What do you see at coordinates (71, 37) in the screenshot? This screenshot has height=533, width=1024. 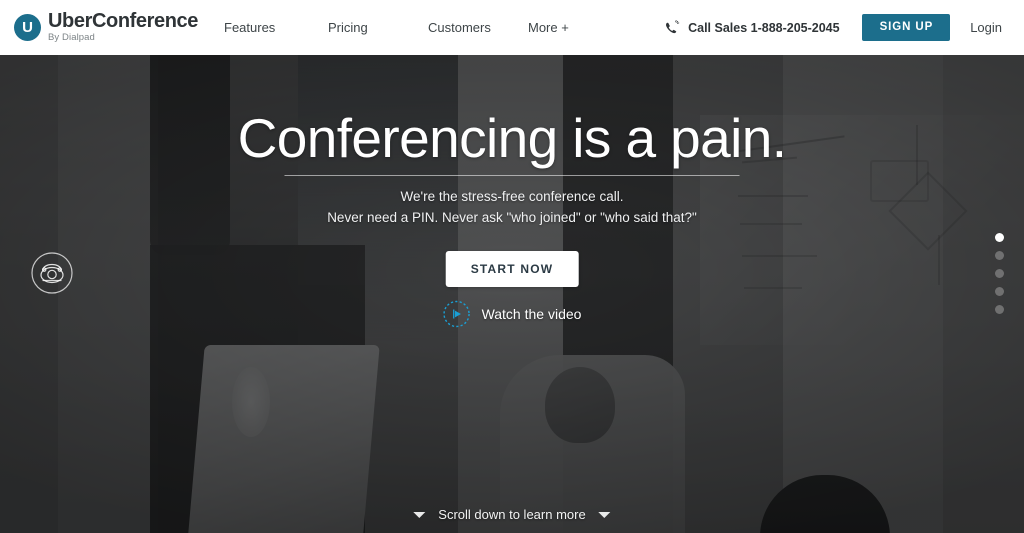 I see `brand-tagline: By Dialpad` at bounding box center [71, 37].